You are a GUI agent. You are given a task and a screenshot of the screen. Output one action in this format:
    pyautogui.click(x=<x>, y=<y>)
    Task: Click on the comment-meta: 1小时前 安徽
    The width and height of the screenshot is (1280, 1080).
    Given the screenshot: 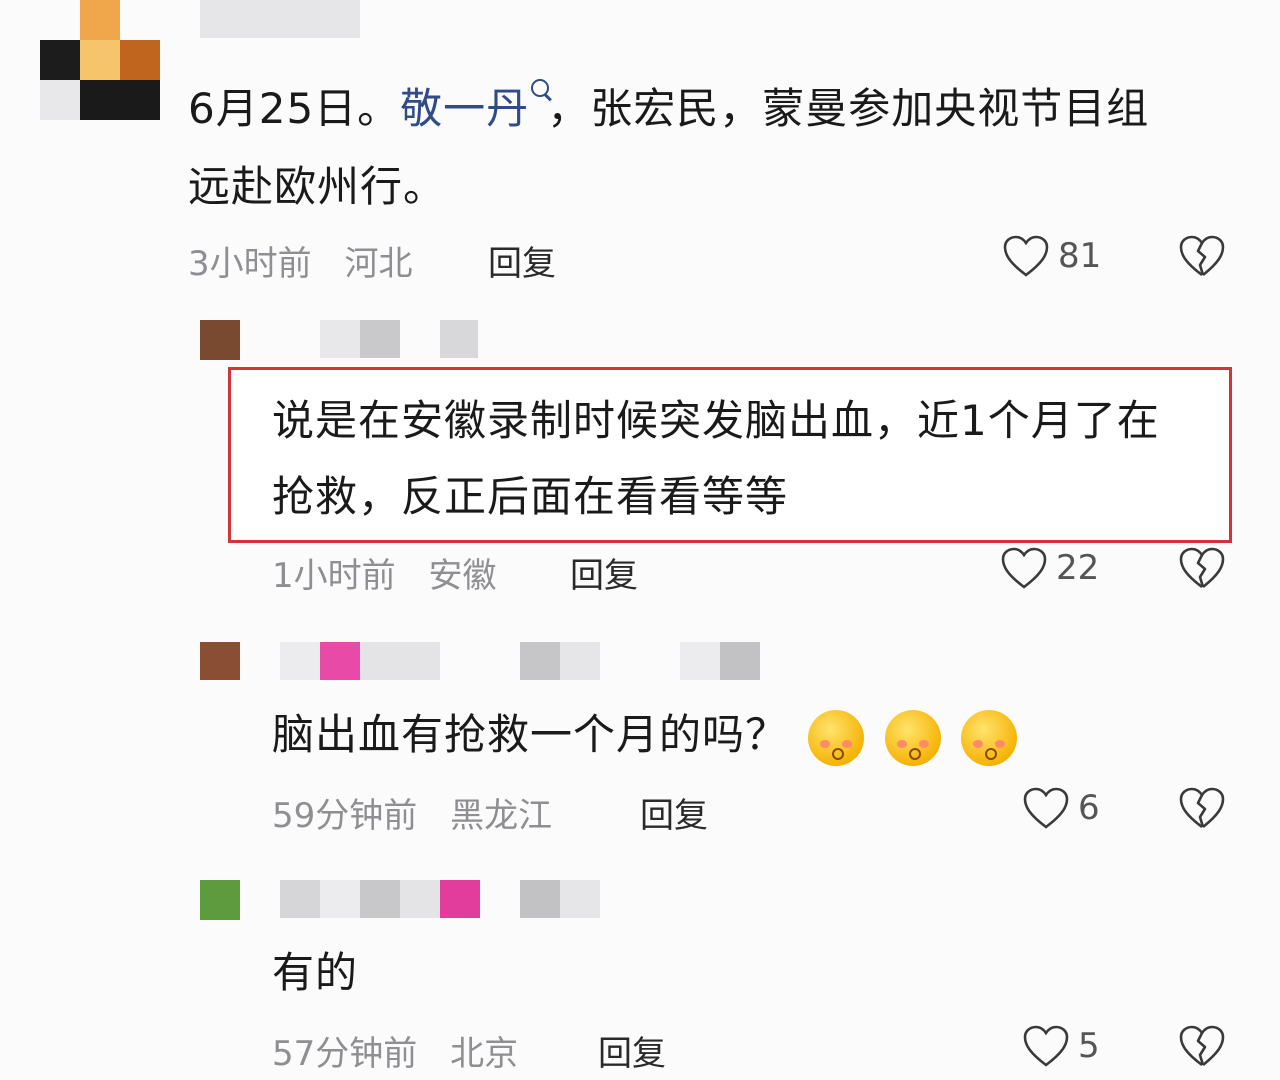 What is the action you would take?
    pyautogui.click(x=395, y=572)
    